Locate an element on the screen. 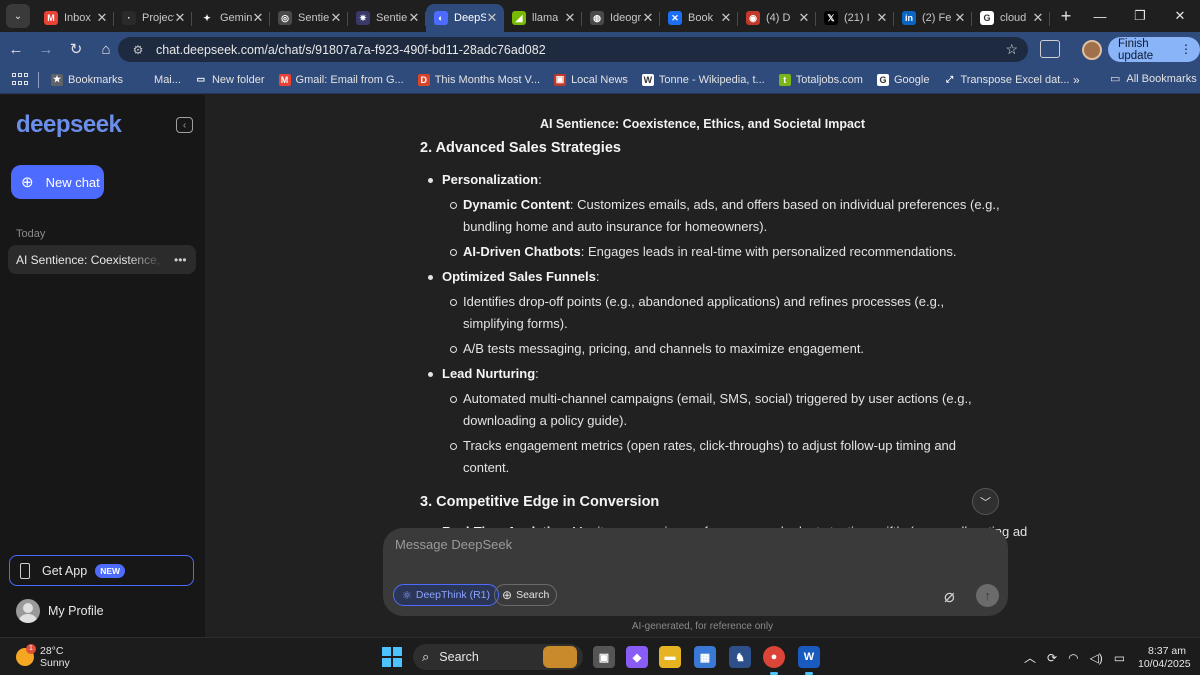 The height and width of the screenshot is (675, 1200). windows-start-icon is located at coordinates (392, 657).